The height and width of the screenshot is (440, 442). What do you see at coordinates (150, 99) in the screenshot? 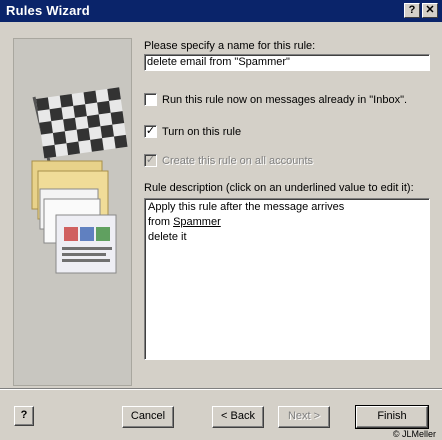
I see `run-now-checkbox` at bounding box center [150, 99].